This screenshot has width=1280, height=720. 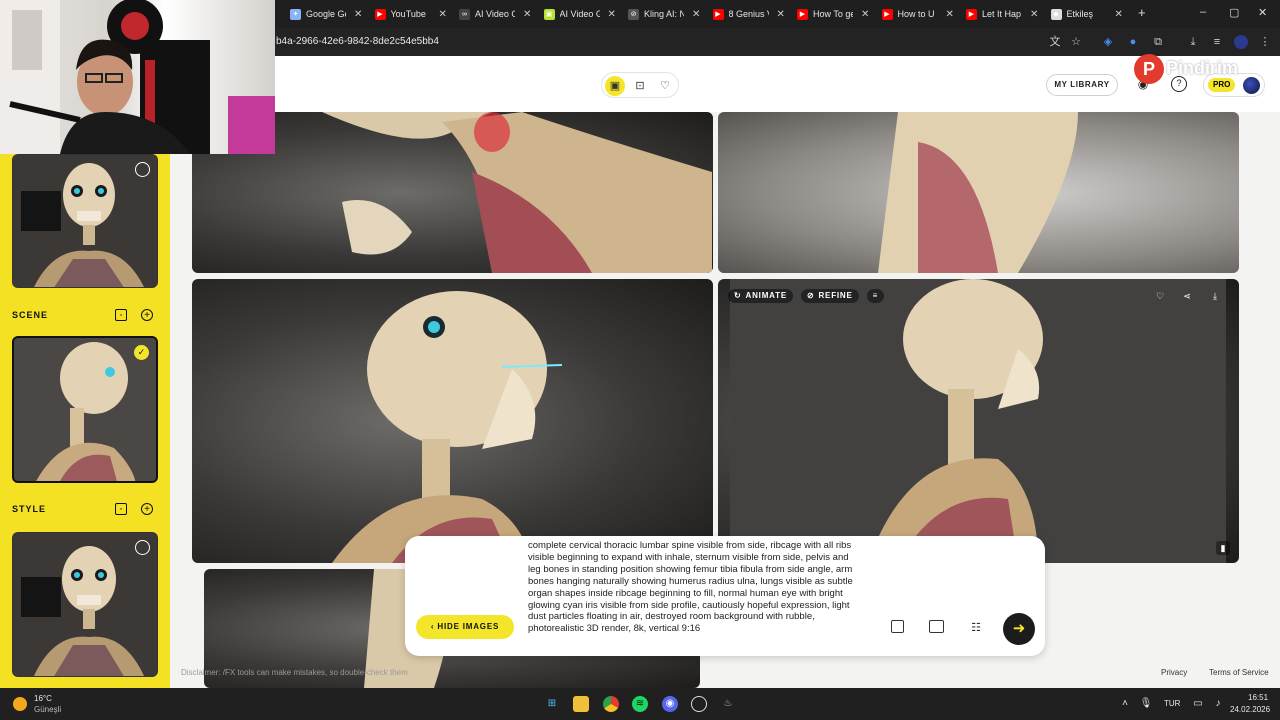 I want to click on add-scene-icon: +, so click(x=147, y=315).